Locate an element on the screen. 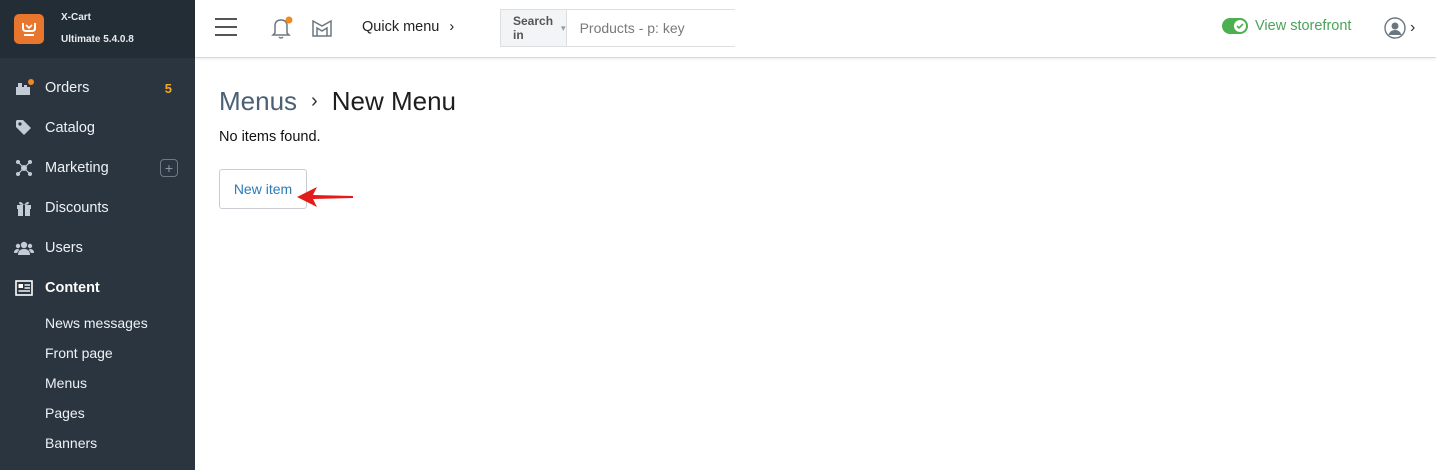 This screenshot has height=470, width=1436. add-marketing-button: + is located at coordinates (169, 168).